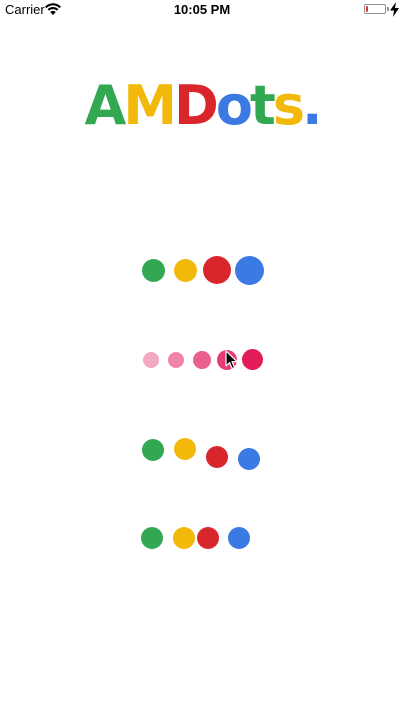 This screenshot has width=404, height=720. I want to click on logo-letter: o, so click(234, 105).